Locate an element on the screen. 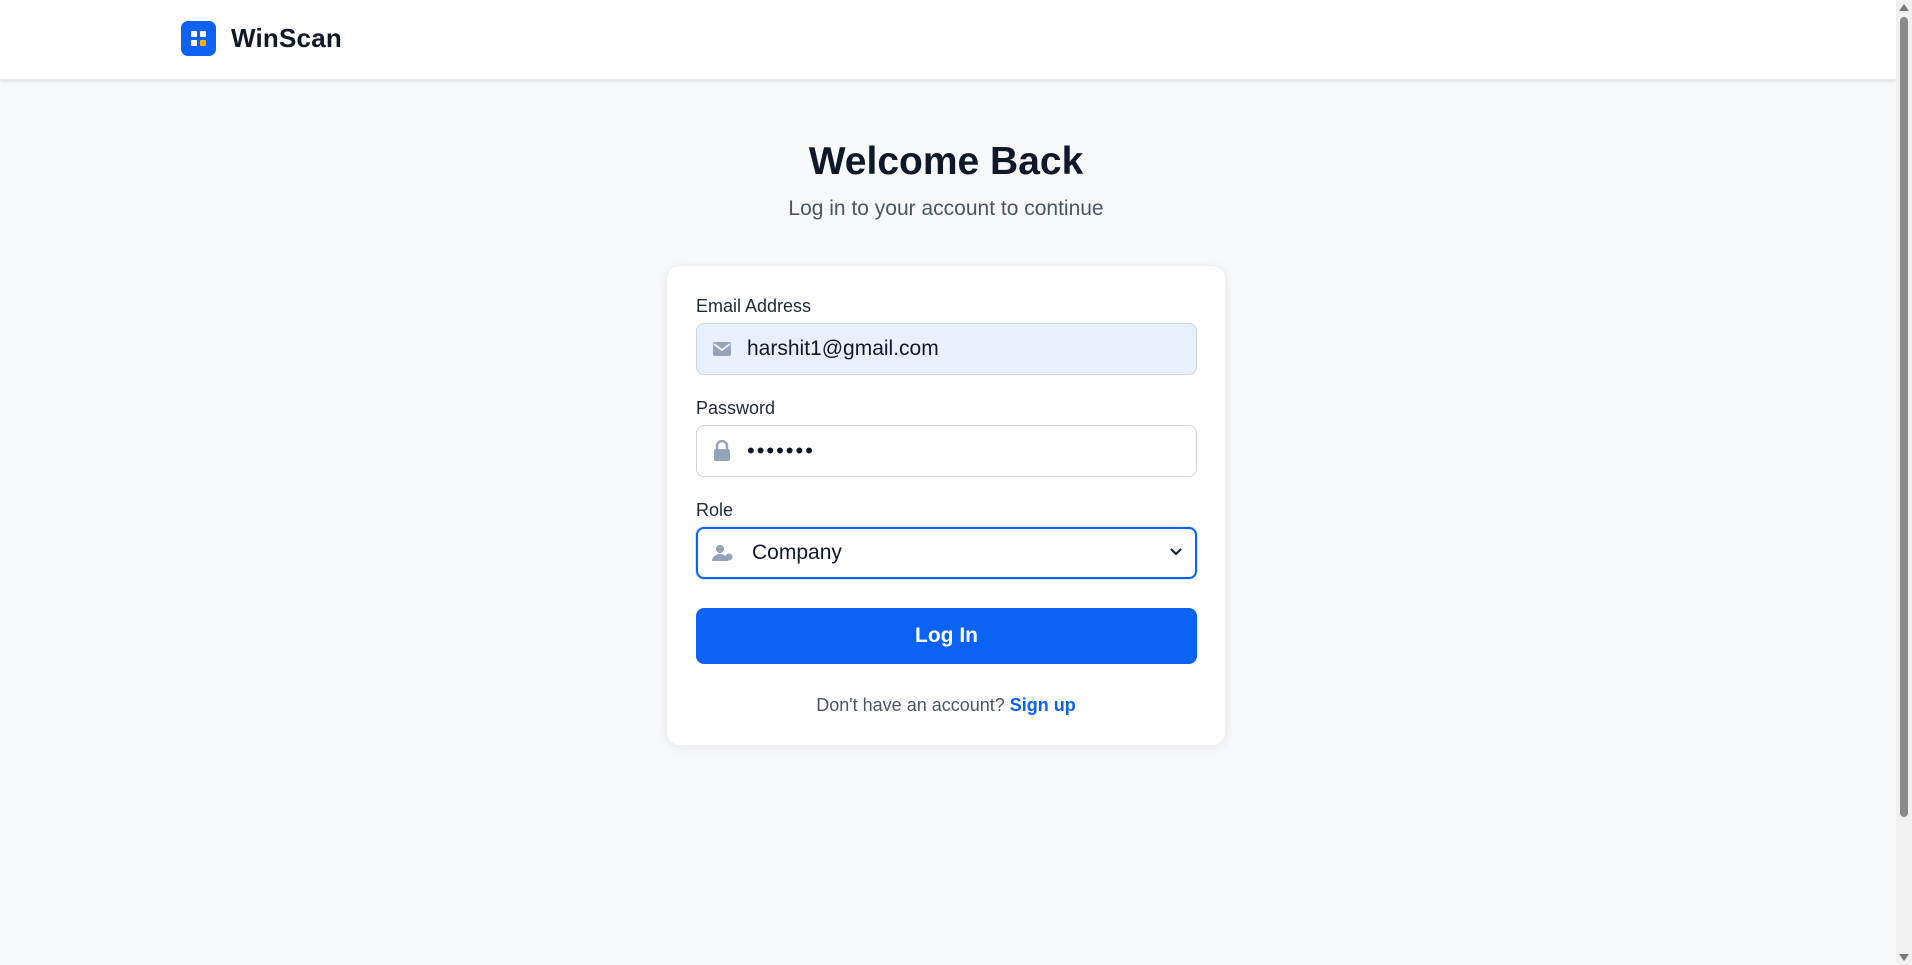  password-field: ••••••• is located at coordinates (946, 451).